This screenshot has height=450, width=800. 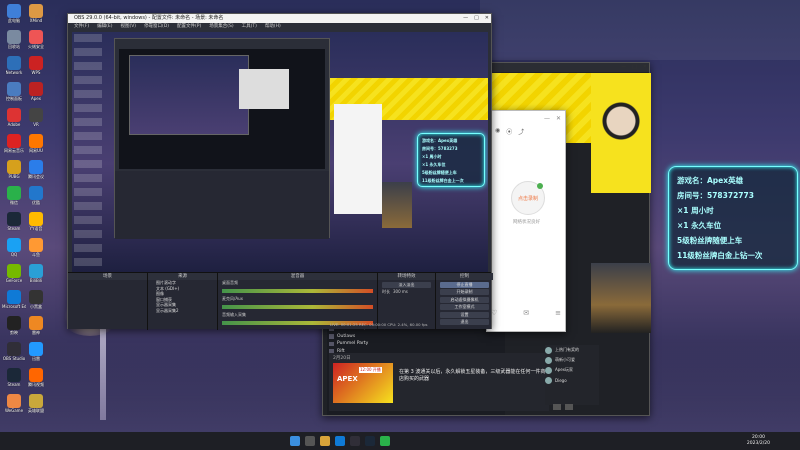 I want to click on desktop-icon-label: QQ, so click(x=14, y=254).